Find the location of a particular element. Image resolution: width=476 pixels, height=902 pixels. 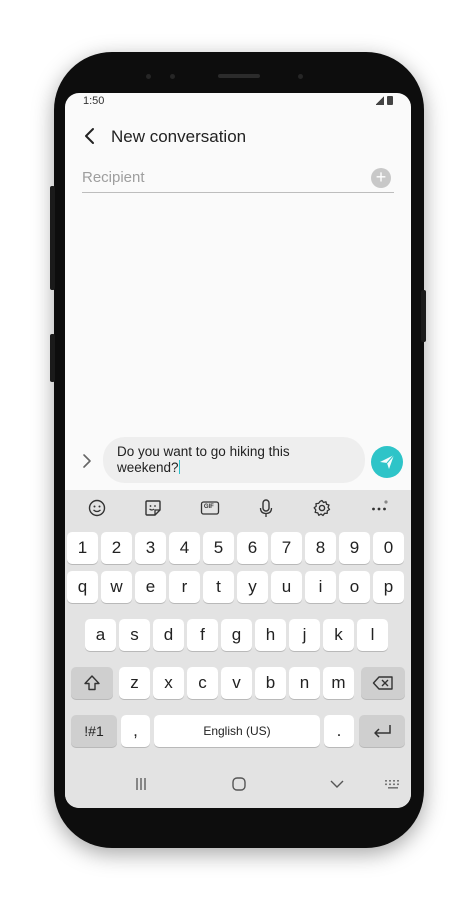

home-icon is located at coordinates (239, 784).